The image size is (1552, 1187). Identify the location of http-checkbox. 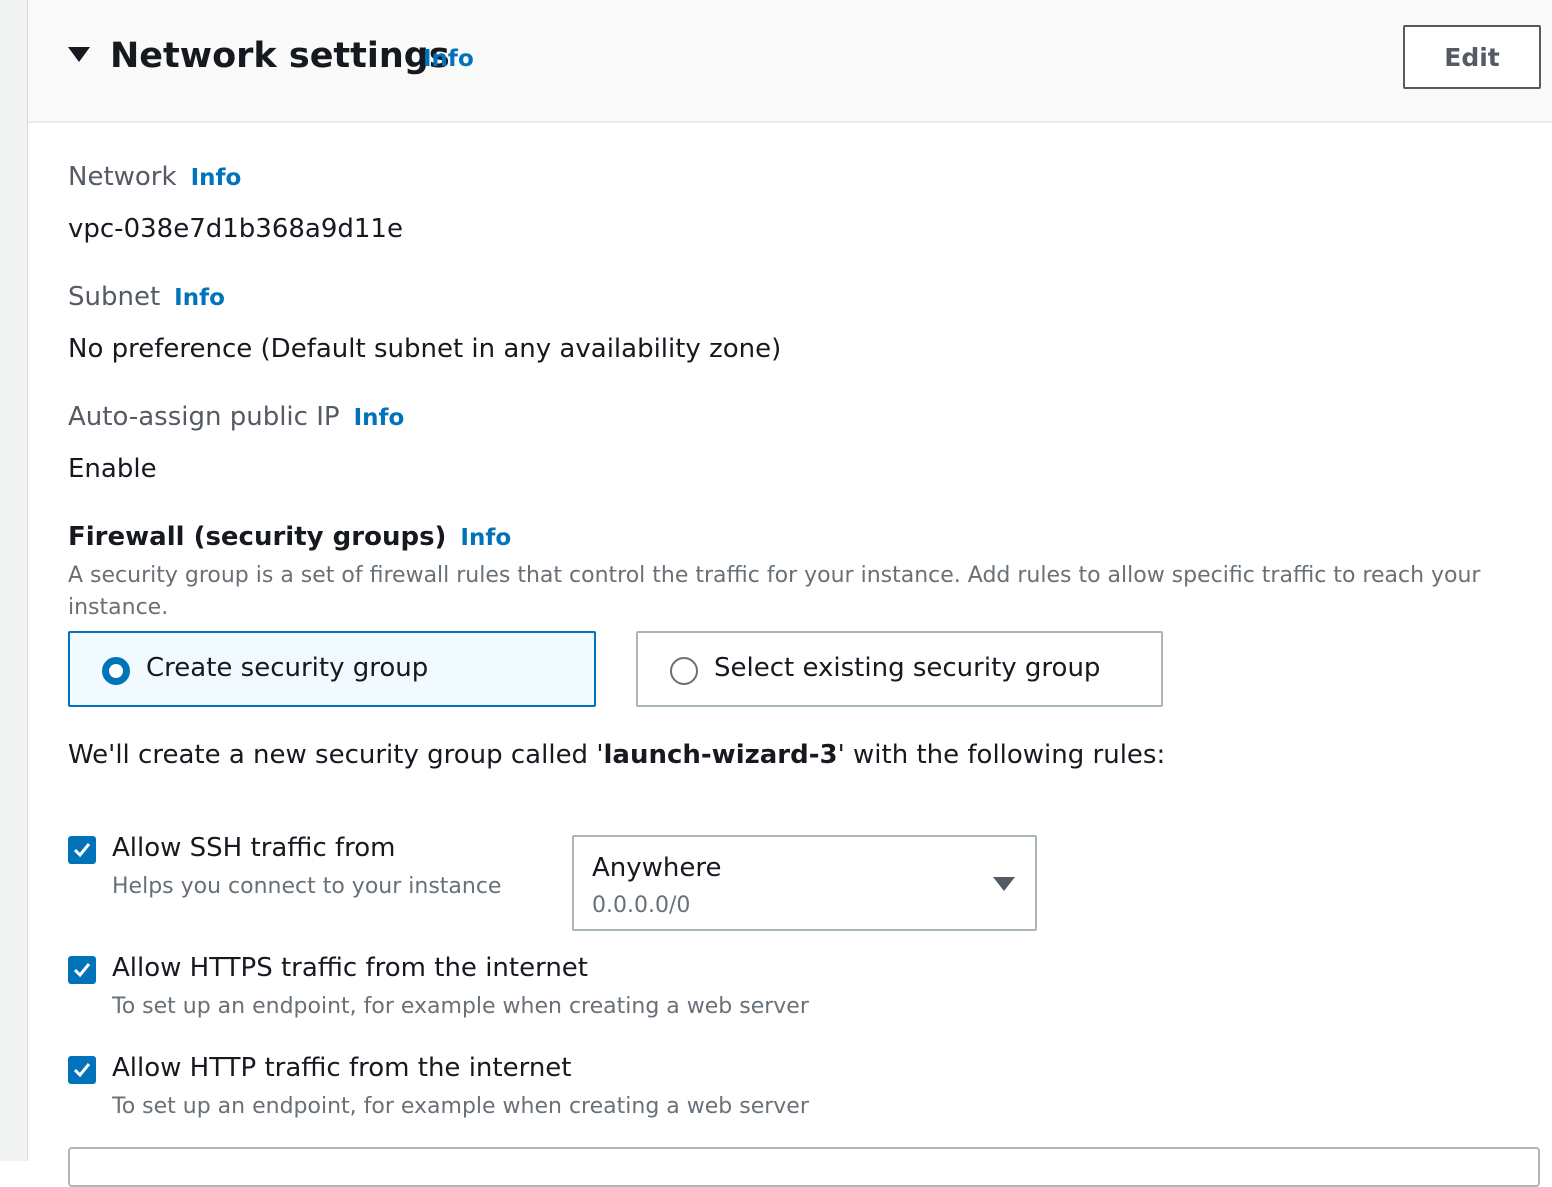
(82, 1070).